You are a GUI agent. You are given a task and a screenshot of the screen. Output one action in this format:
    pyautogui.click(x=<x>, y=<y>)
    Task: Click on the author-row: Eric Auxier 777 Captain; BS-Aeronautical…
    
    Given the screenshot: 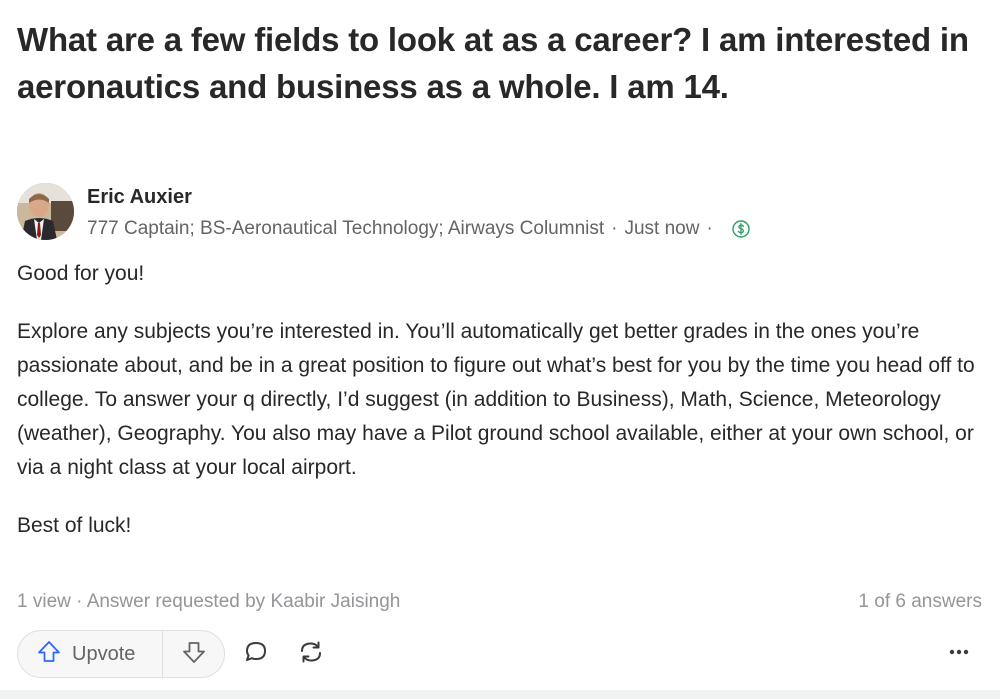 What is the action you would take?
    pyautogui.click(x=497, y=212)
    